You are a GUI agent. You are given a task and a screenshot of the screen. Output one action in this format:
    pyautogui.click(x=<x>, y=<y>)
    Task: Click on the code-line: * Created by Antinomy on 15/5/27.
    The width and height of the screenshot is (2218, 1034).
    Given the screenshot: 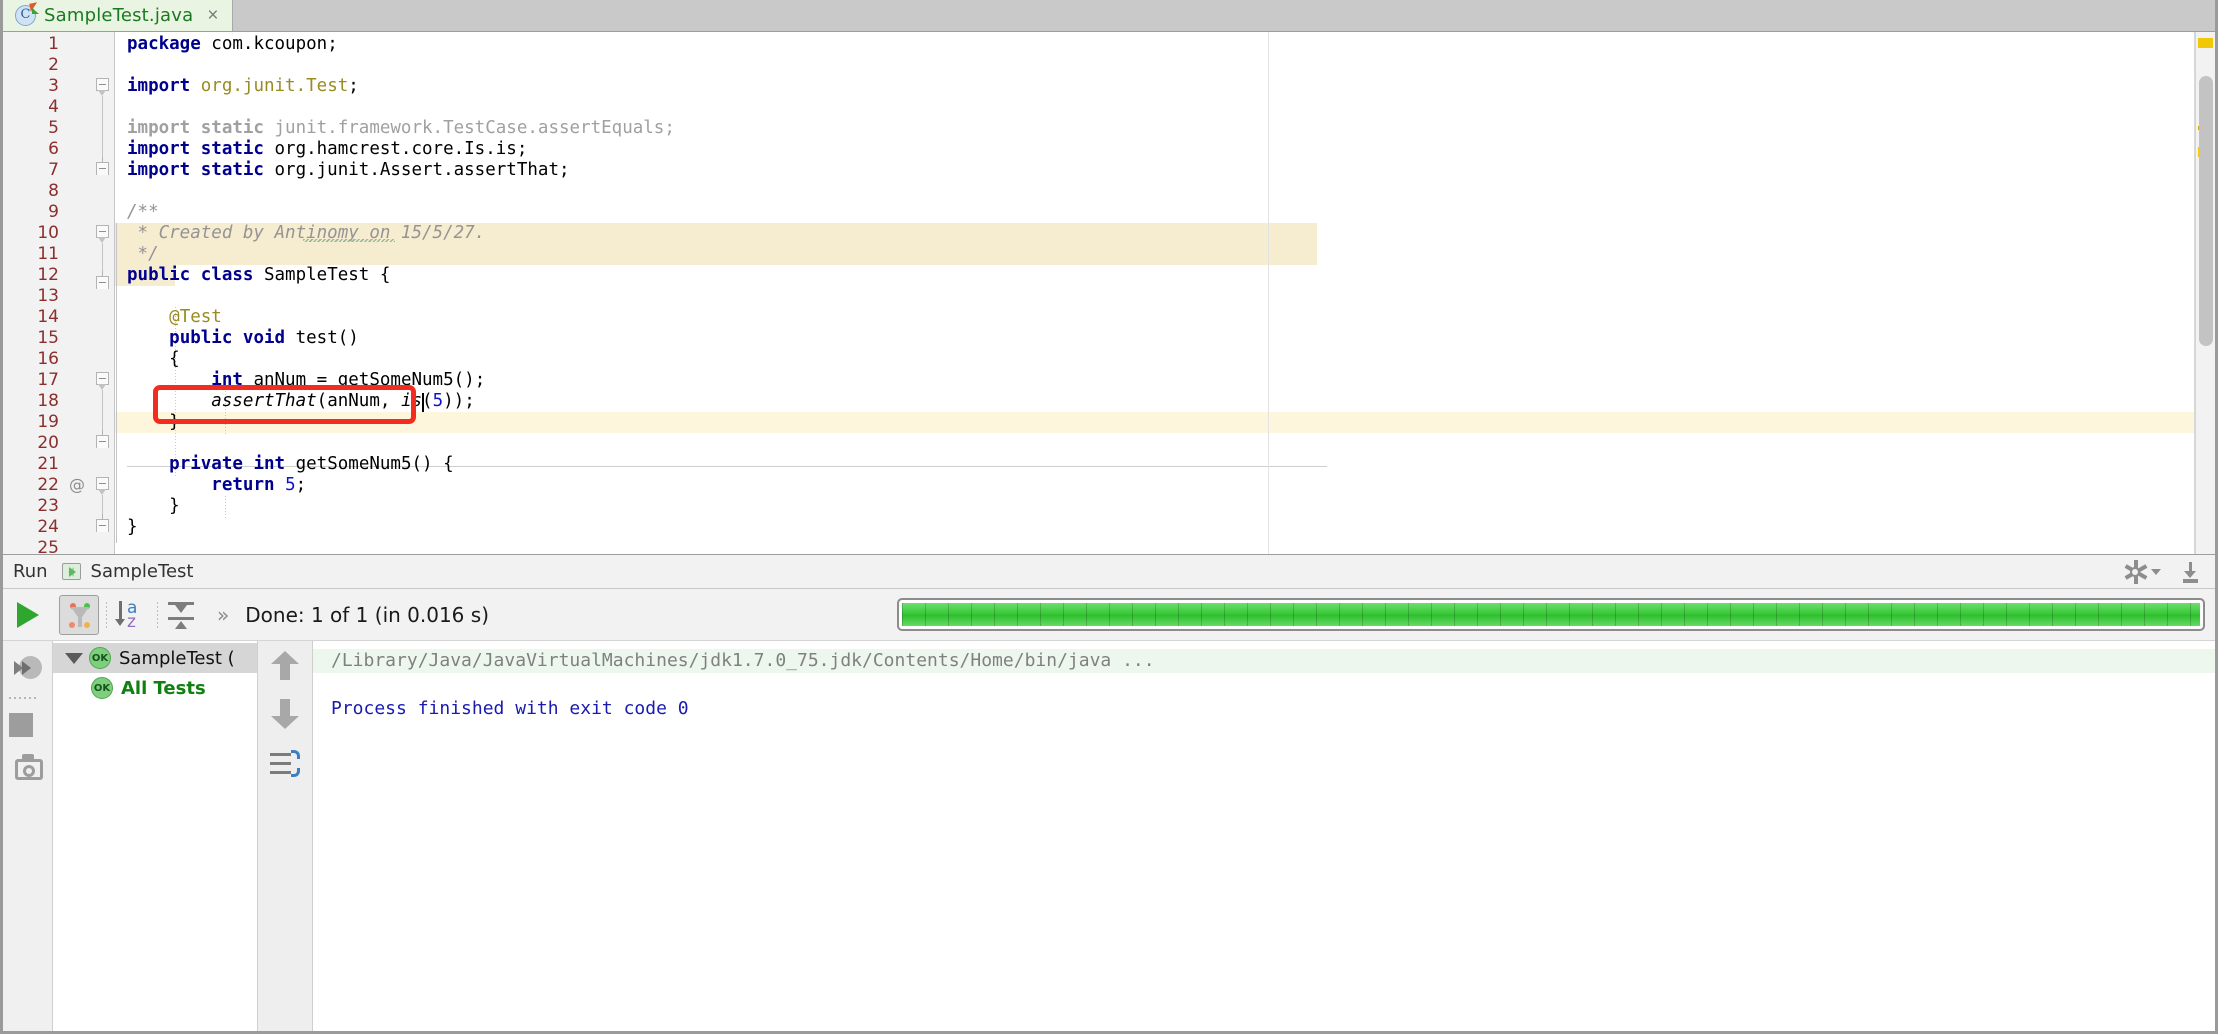 What is the action you would take?
    pyautogui.click(x=306, y=233)
    